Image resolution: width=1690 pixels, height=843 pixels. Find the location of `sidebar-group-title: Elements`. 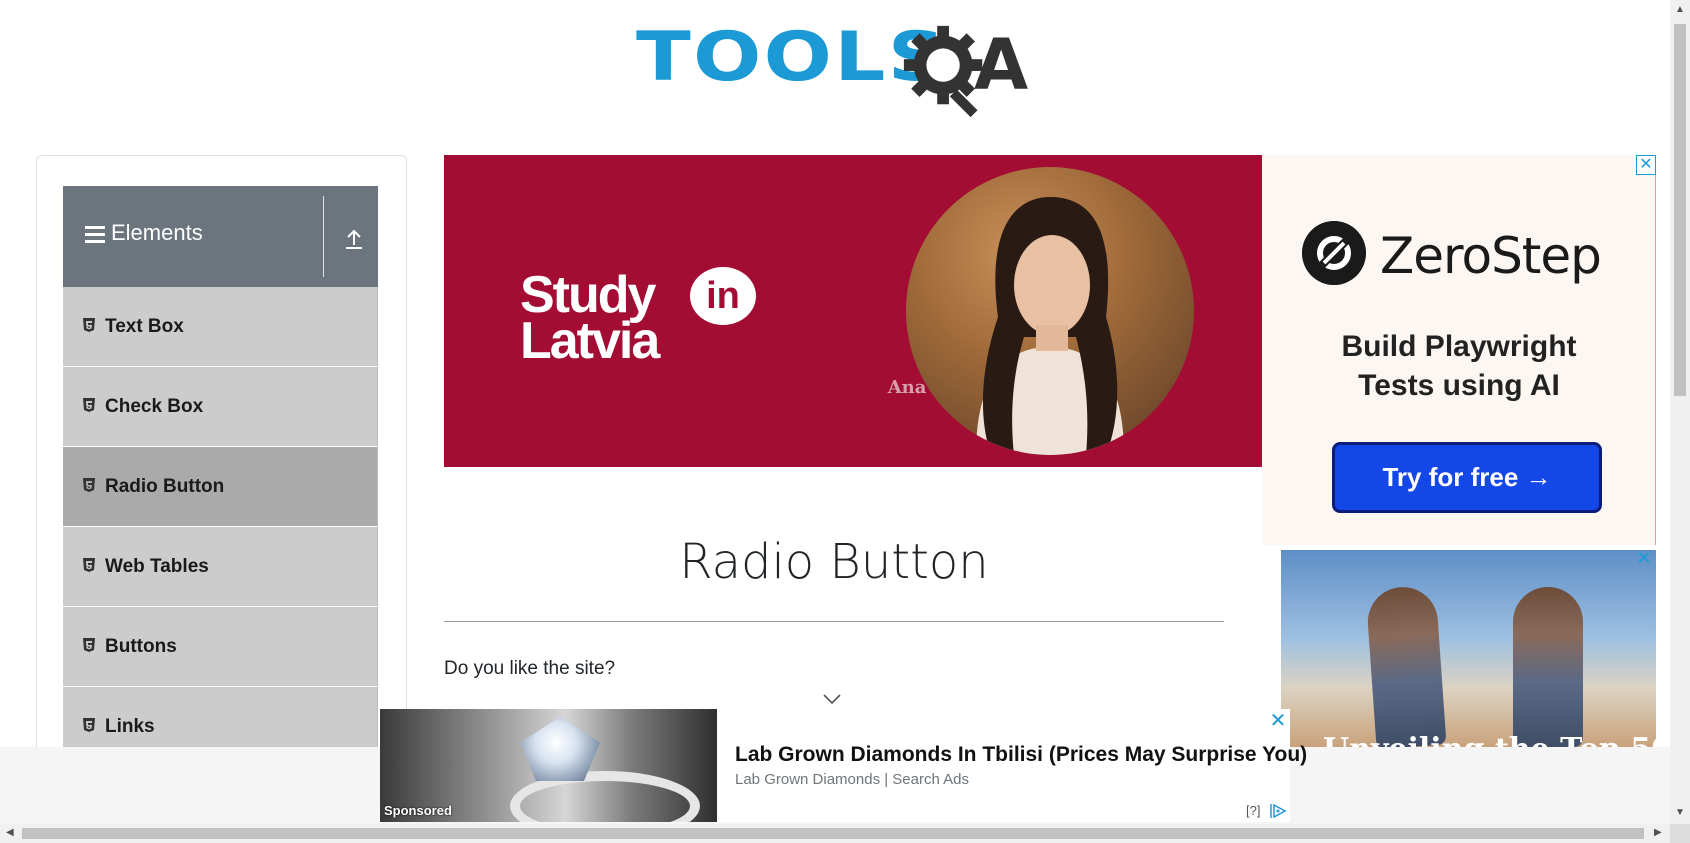

sidebar-group-title: Elements is located at coordinates (157, 232).